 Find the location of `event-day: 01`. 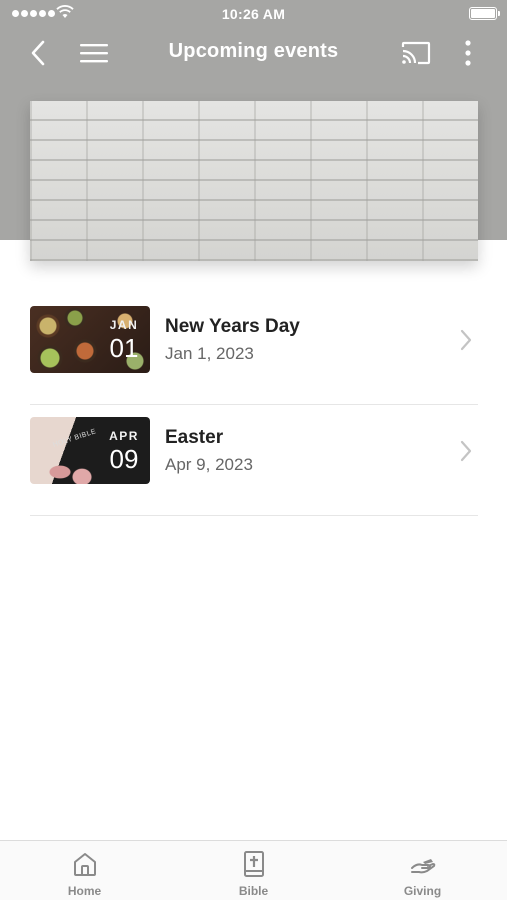

event-day: 01 is located at coordinates (124, 348).